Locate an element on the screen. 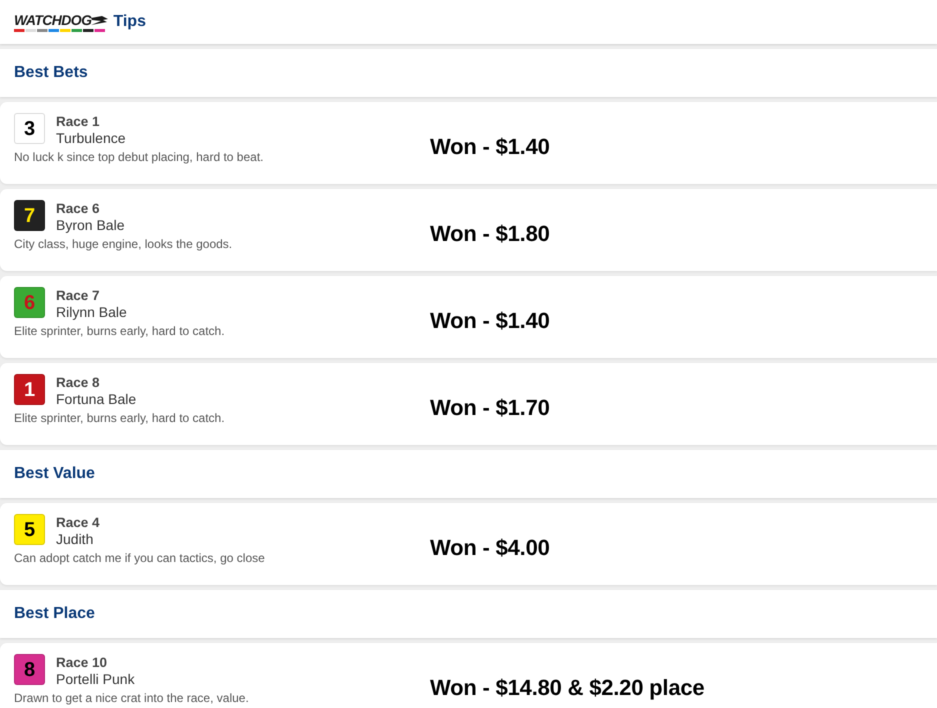  runner-name: Fortuna Bale is located at coordinates (96, 399).